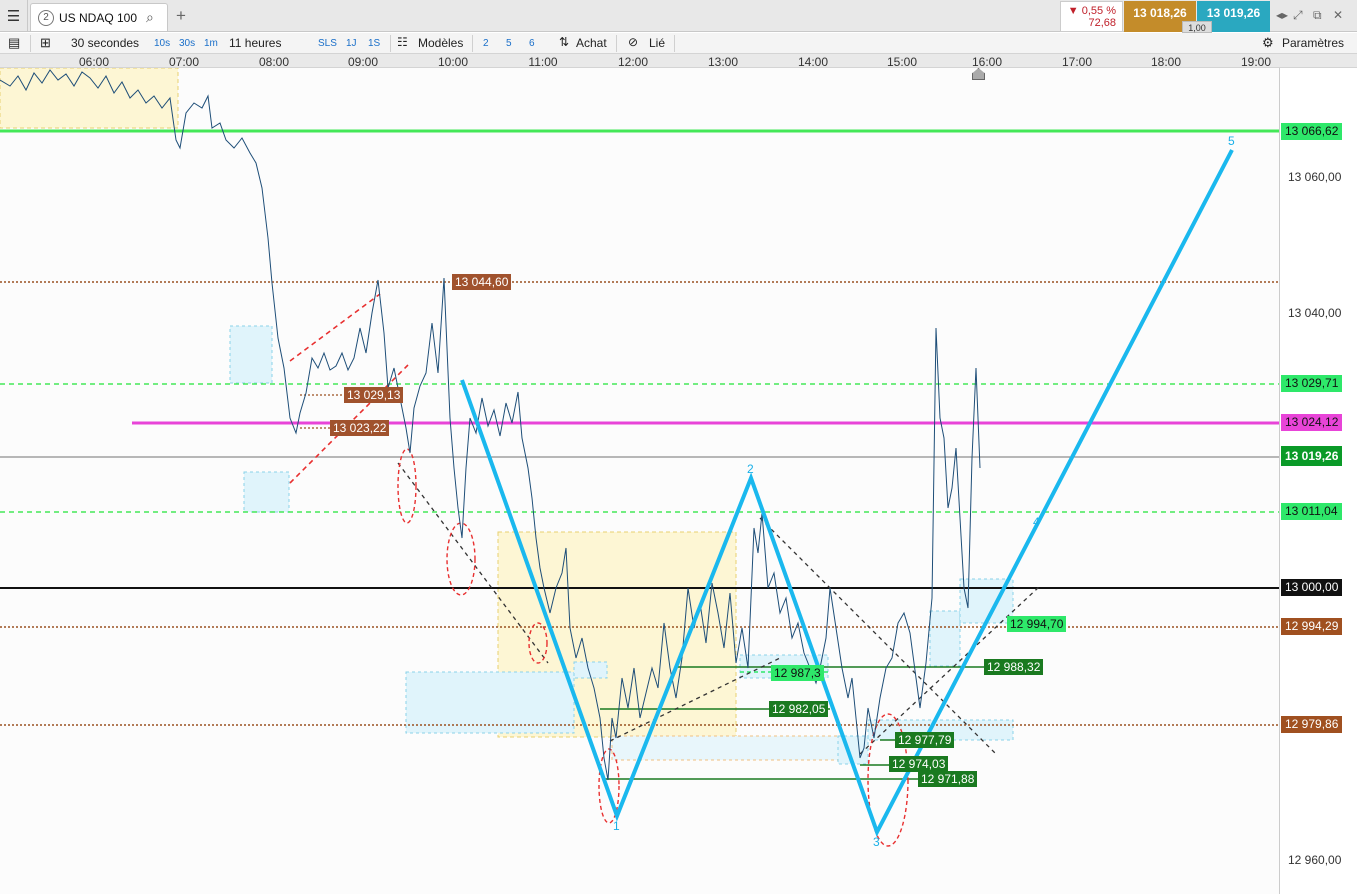  I want to click on price-label: 12 982,05, so click(799, 709).